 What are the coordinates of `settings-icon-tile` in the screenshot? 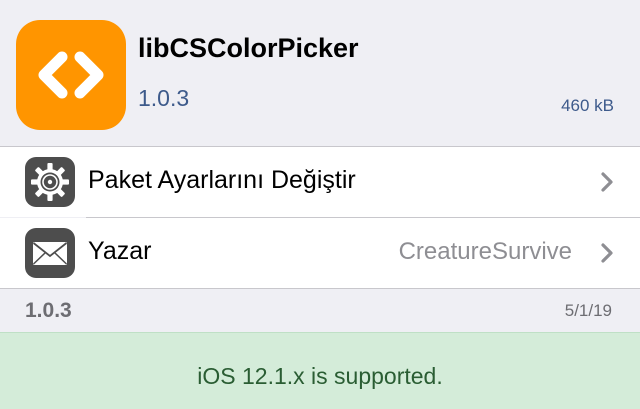 It's located at (50, 182).